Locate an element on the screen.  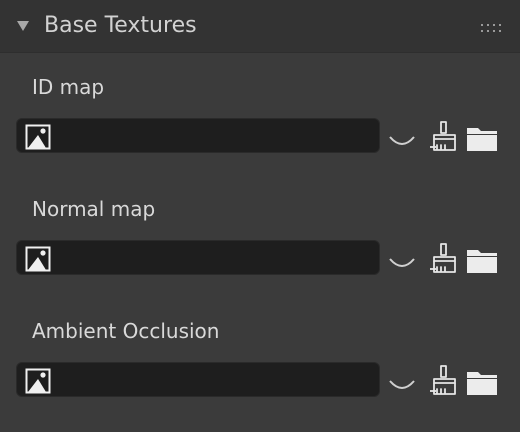
slot-label: Ambient Occlusion is located at coordinates (126, 331).